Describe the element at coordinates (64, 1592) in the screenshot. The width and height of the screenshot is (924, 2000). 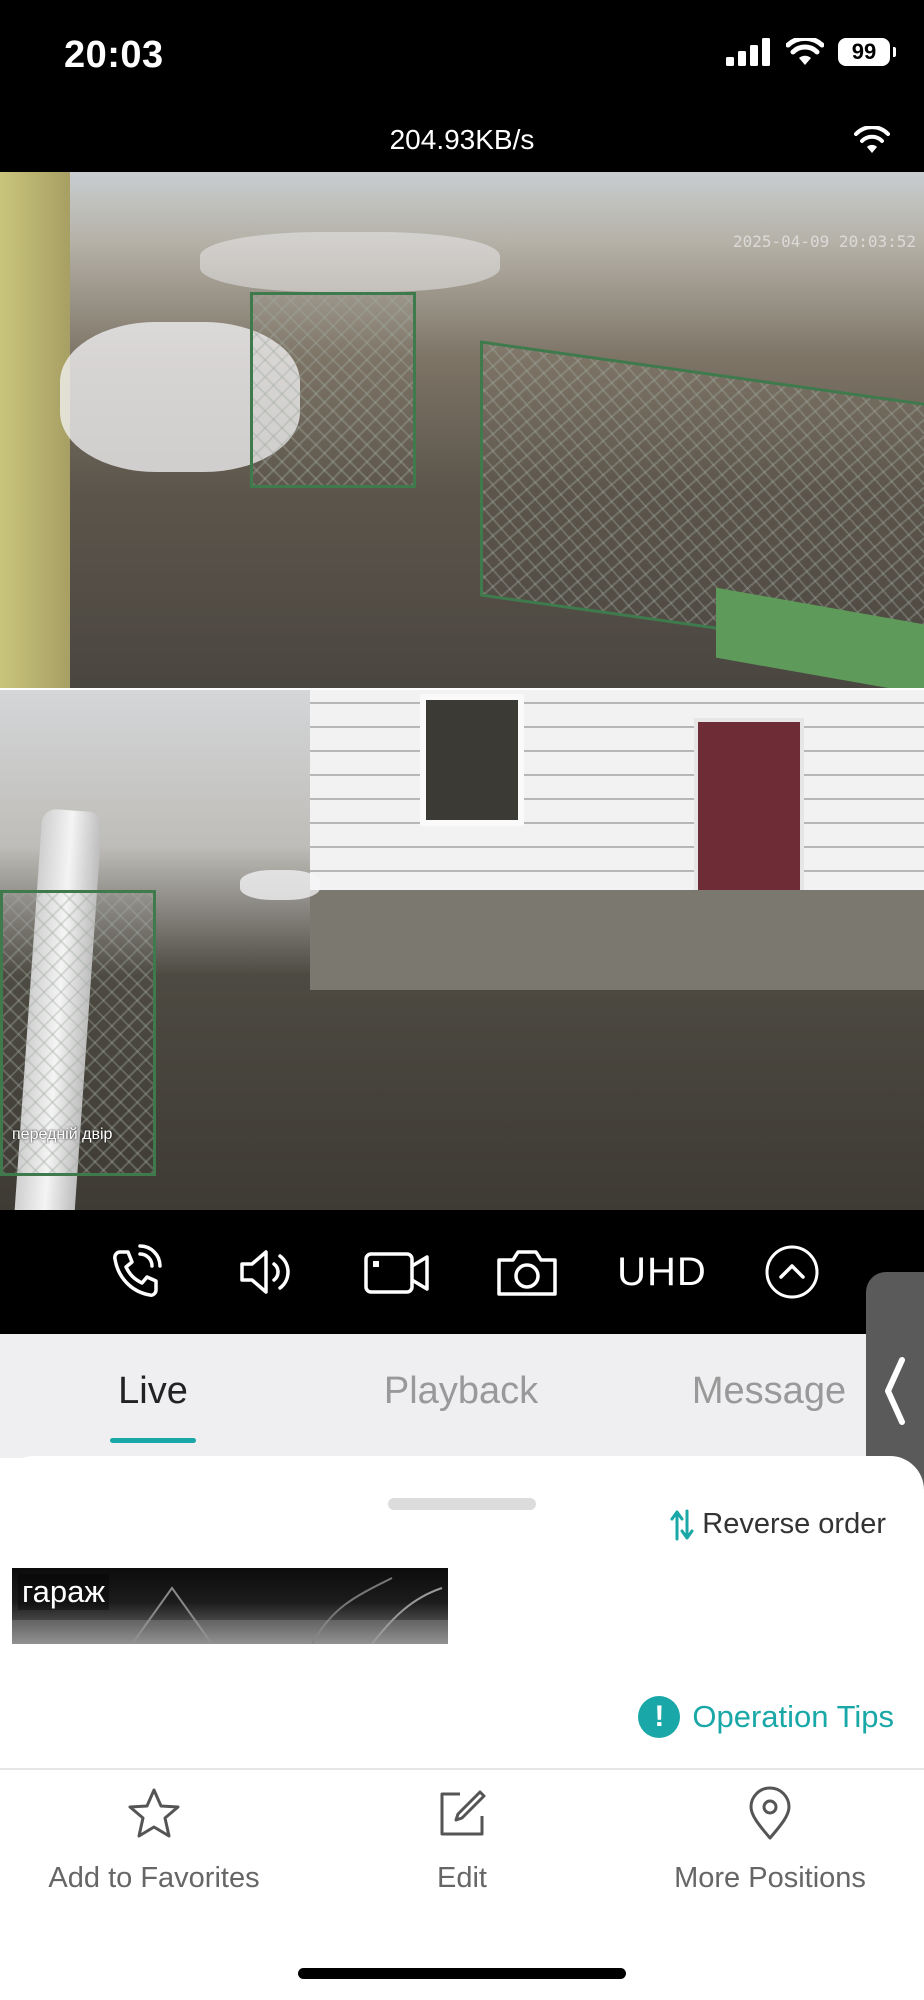
I see `device-name: гараж` at that location.